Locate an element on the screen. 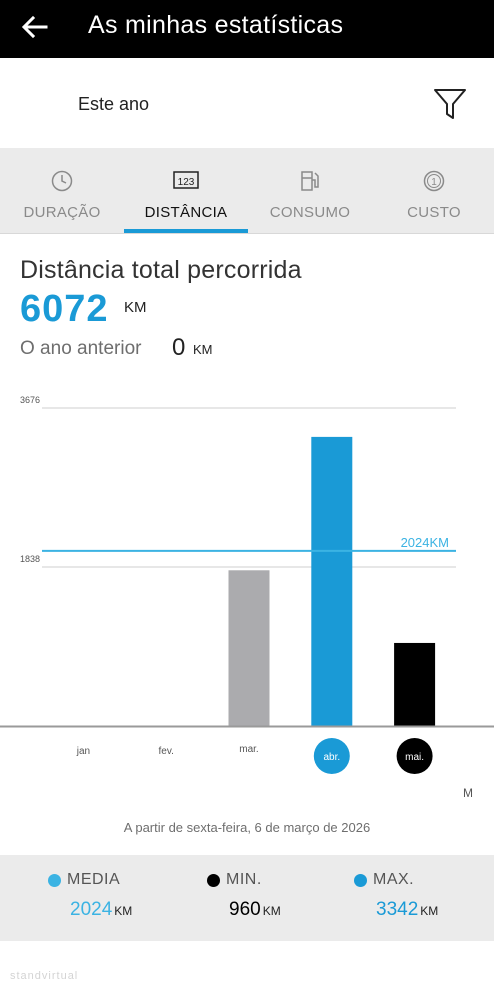  min-value-wrap: 960 KM is located at coordinates (255, 910).